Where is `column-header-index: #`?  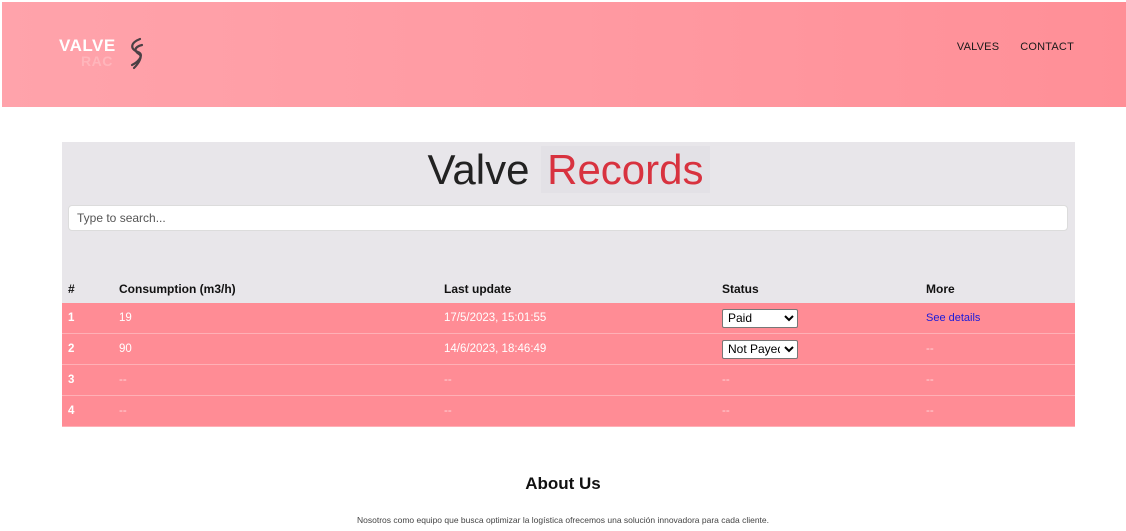
column-header-index: # is located at coordinates (71, 288).